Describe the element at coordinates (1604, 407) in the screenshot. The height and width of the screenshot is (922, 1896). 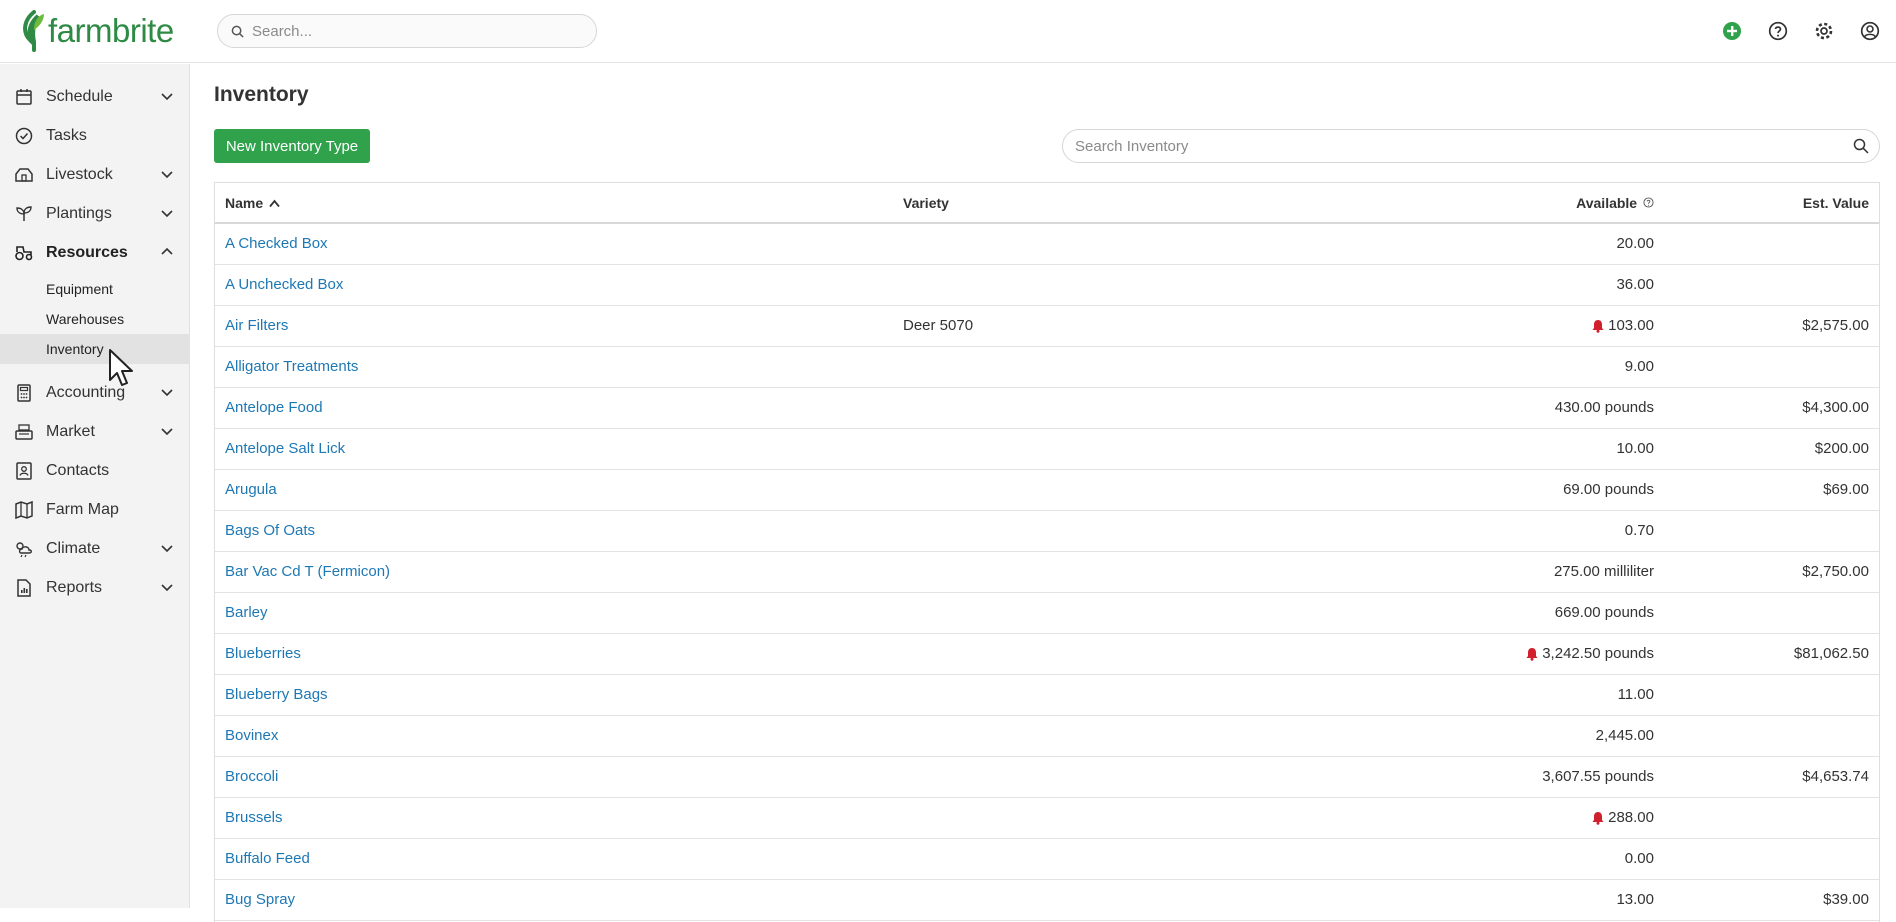
I see `inventory-available-value: 430.00 pounds` at that location.